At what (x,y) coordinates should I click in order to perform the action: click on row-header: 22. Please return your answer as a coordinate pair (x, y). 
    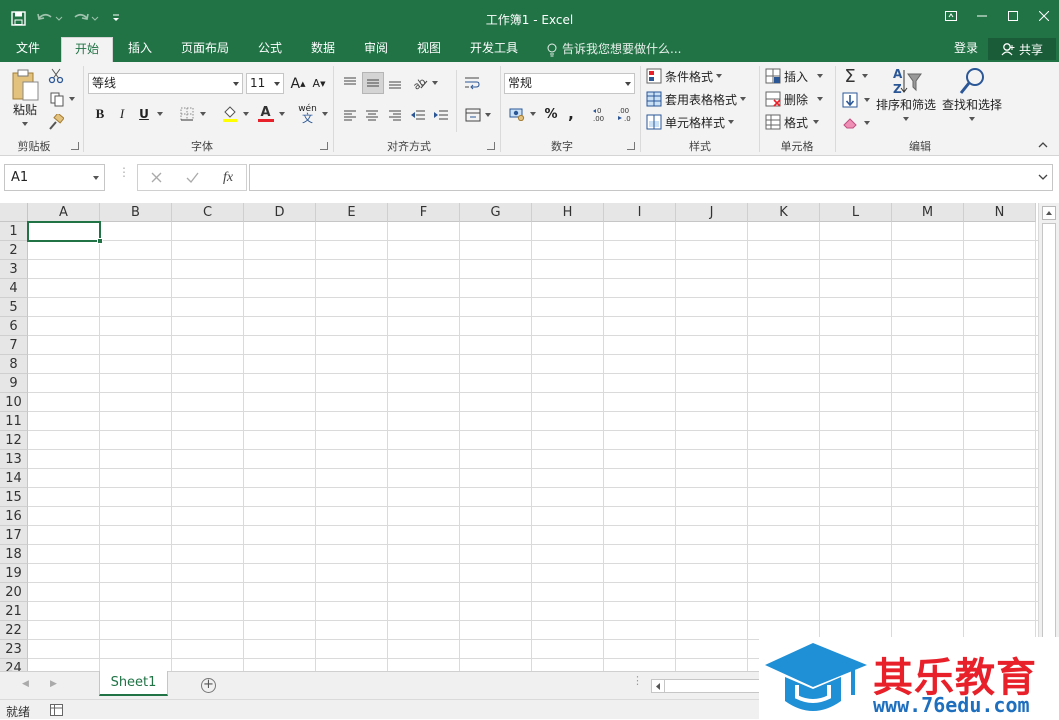
    Looking at the image, I should click on (14, 630).